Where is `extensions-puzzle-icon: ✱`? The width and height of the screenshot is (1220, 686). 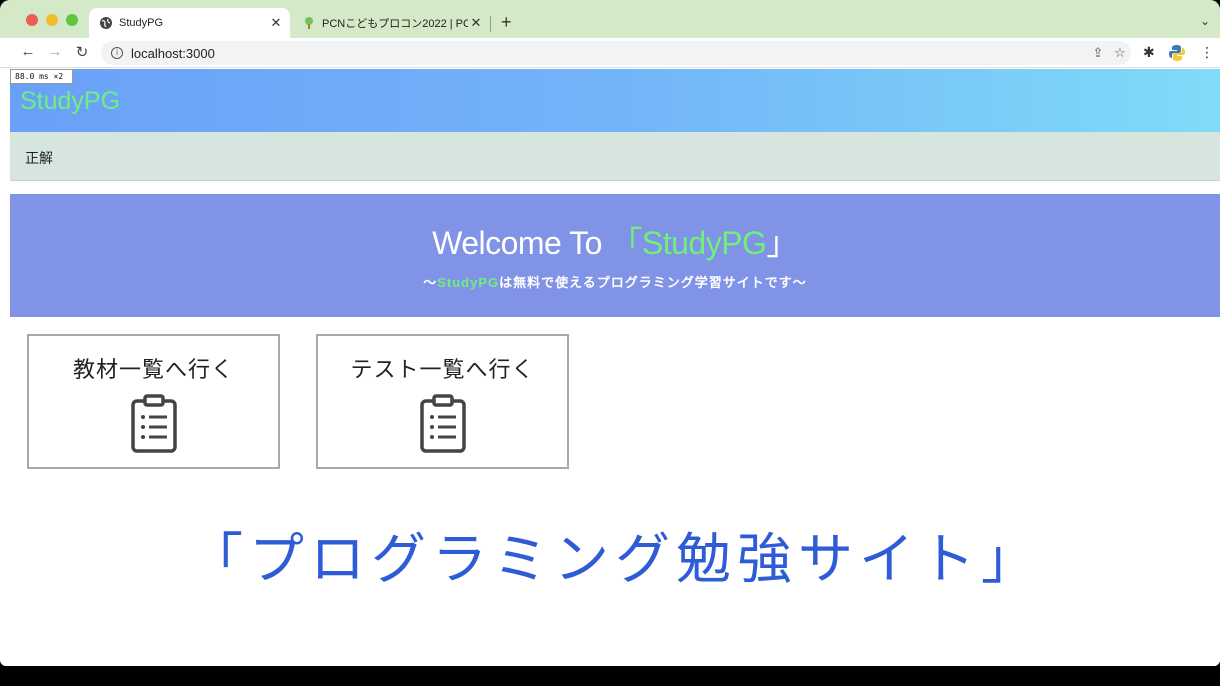
extensions-puzzle-icon: ✱ is located at coordinates (1149, 52).